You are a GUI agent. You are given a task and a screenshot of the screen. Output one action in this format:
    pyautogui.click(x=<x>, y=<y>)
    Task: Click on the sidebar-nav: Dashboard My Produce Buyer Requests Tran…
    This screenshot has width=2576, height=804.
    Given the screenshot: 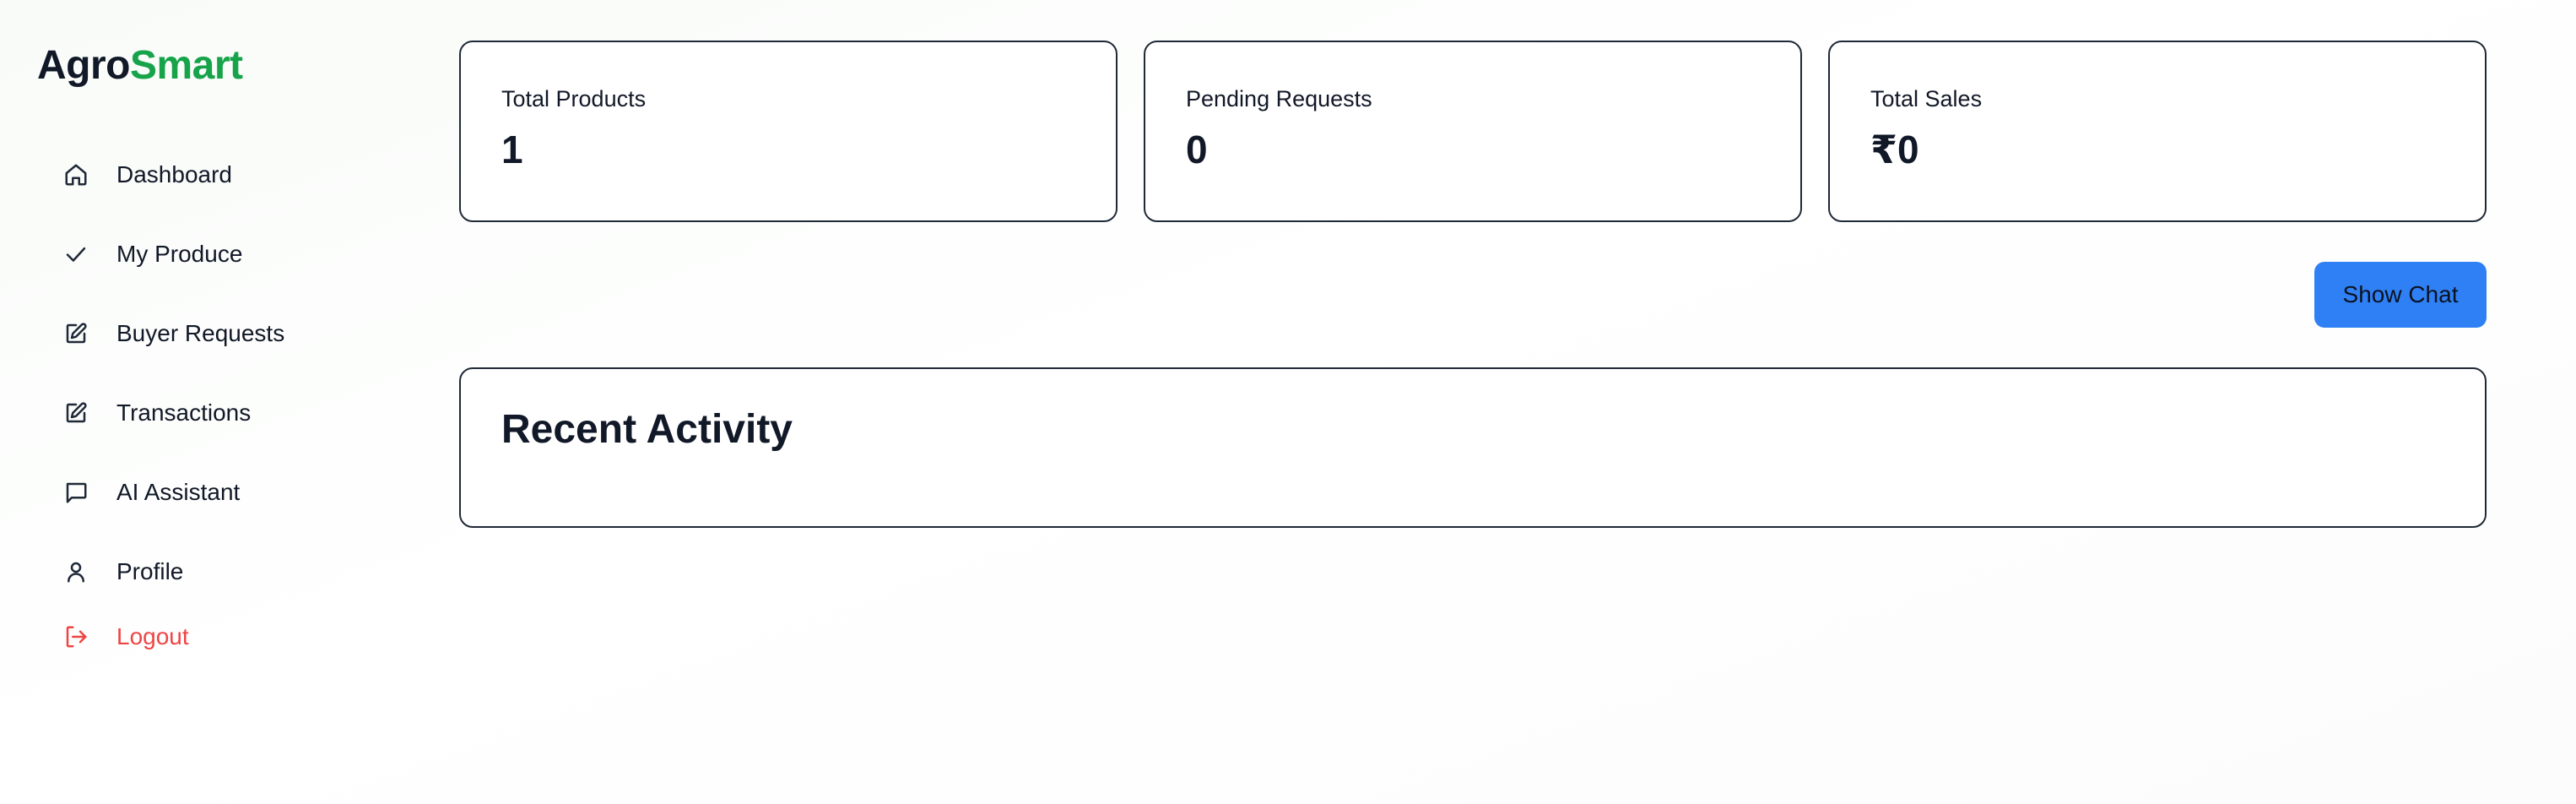 What is the action you would take?
    pyautogui.click(x=172, y=398)
    